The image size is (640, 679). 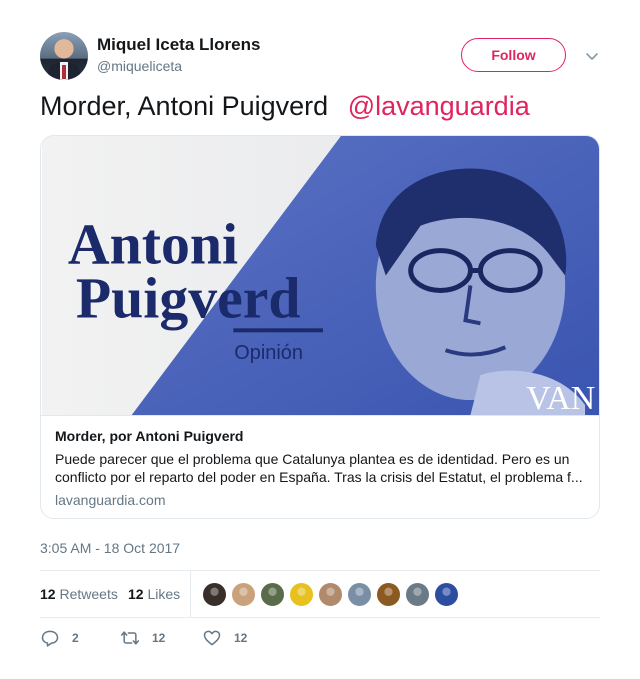 I want to click on tweet-stats: 12 Retweets 12 Likes, so click(x=320, y=594).